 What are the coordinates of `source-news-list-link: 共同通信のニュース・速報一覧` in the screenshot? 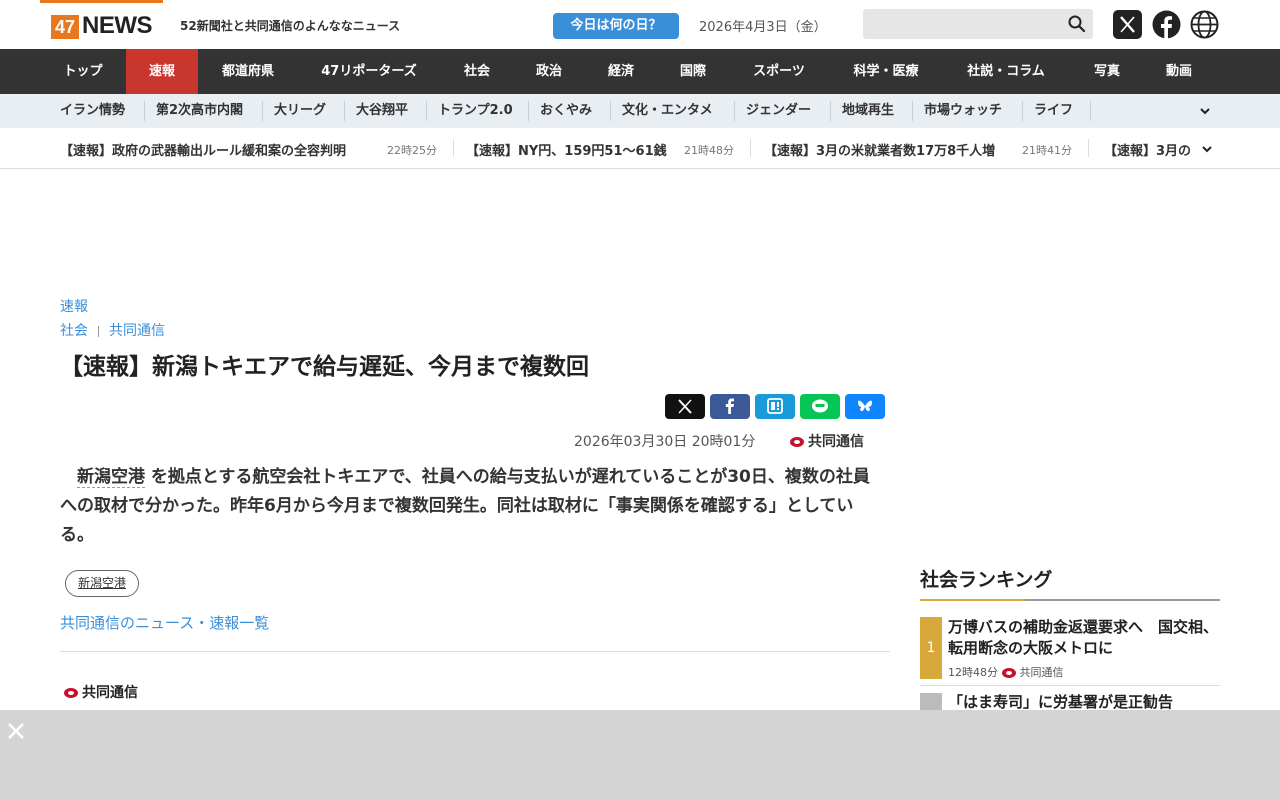 It's located at (164, 622).